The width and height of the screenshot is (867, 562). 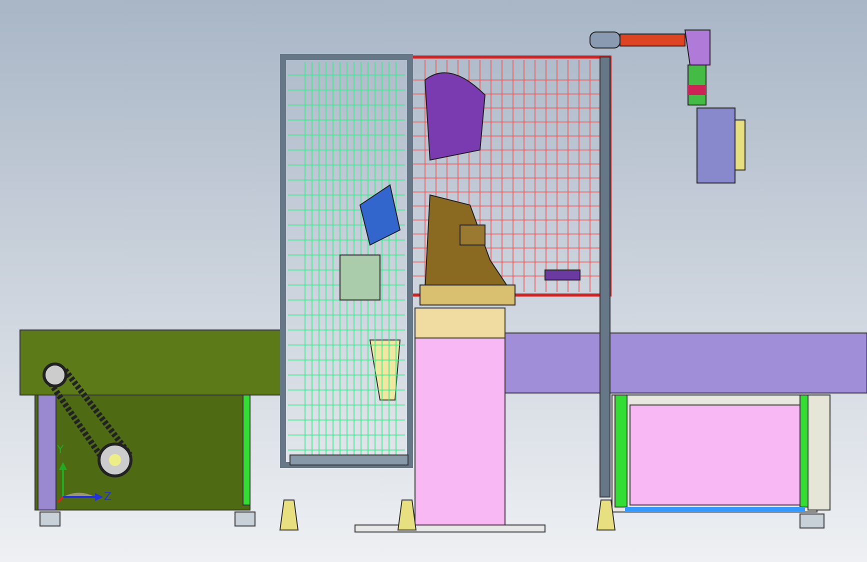 What do you see at coordinates (60, 449) in the screenshot?
I see `y-axis-label: Y` at bounding box center [60, 449].